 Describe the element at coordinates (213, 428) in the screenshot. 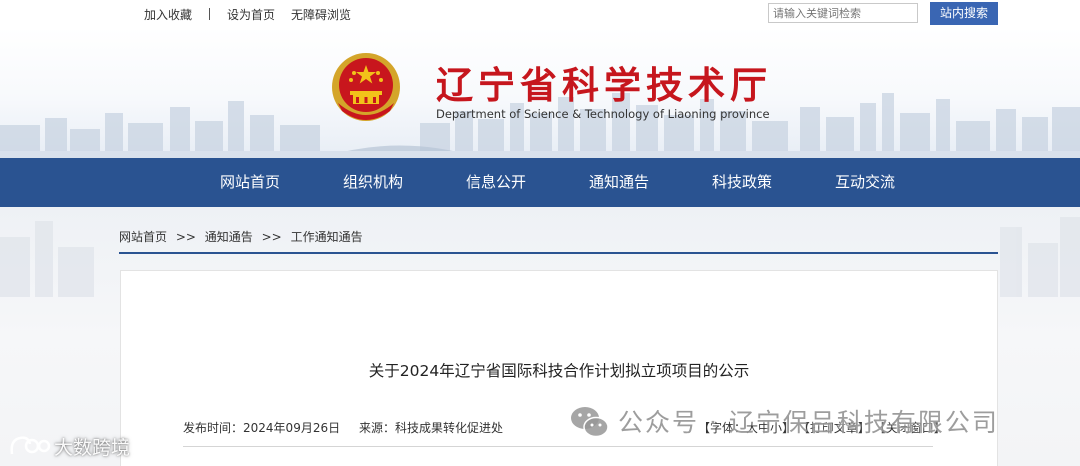

I see `publish-label: 发布时间：` at that location.